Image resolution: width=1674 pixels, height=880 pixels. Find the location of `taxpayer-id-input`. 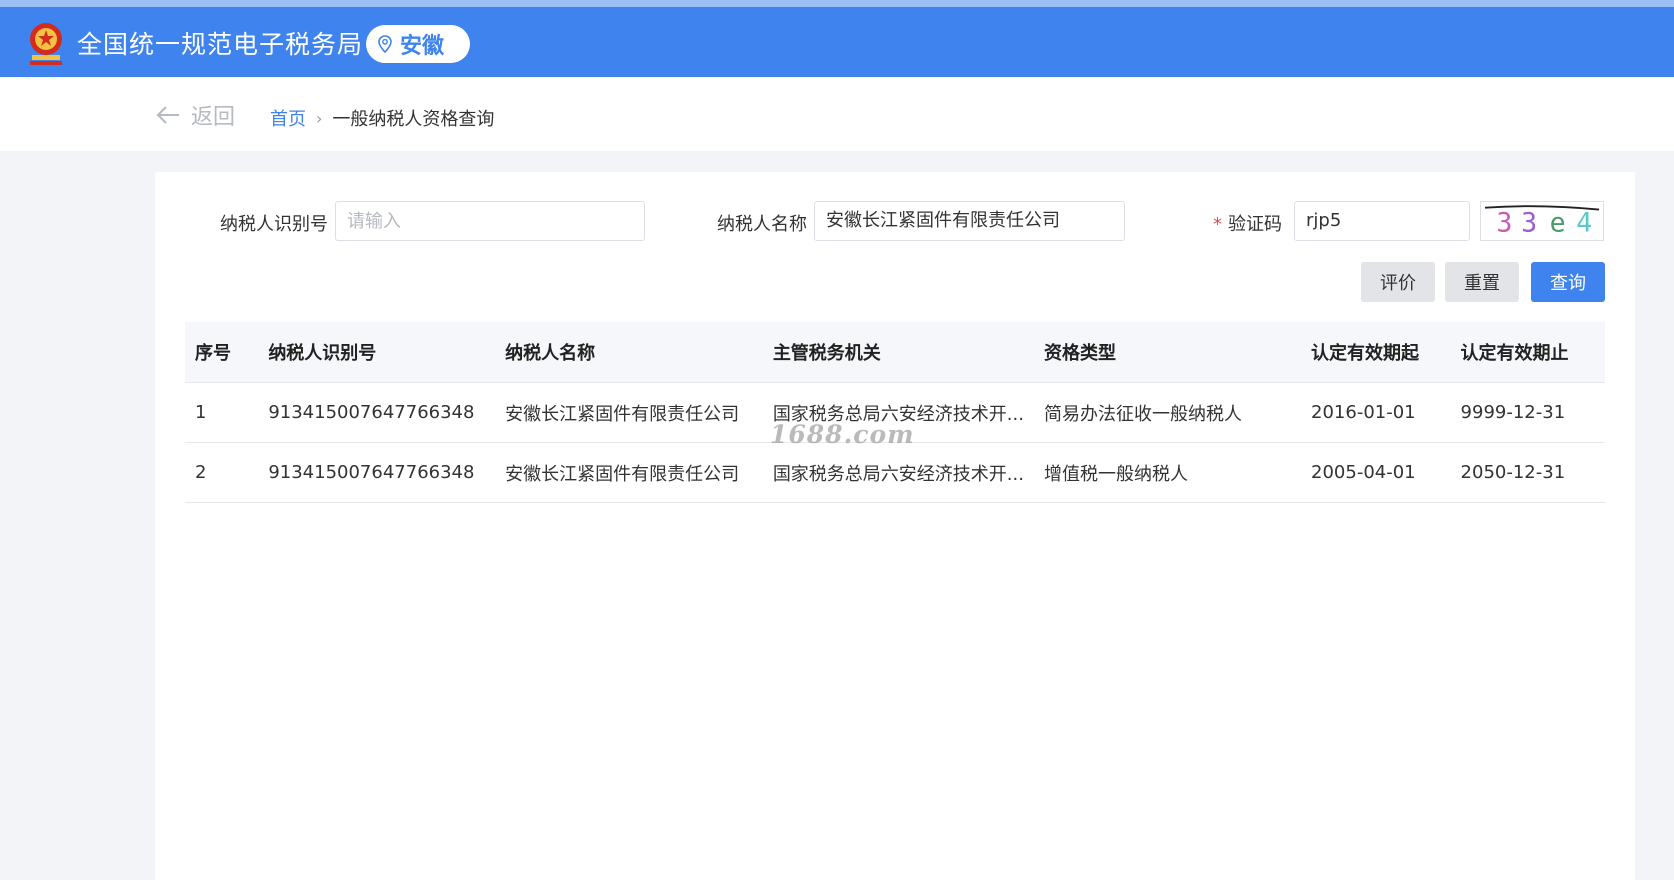

taxpayer-id-input is located at coordinates (490, 221).